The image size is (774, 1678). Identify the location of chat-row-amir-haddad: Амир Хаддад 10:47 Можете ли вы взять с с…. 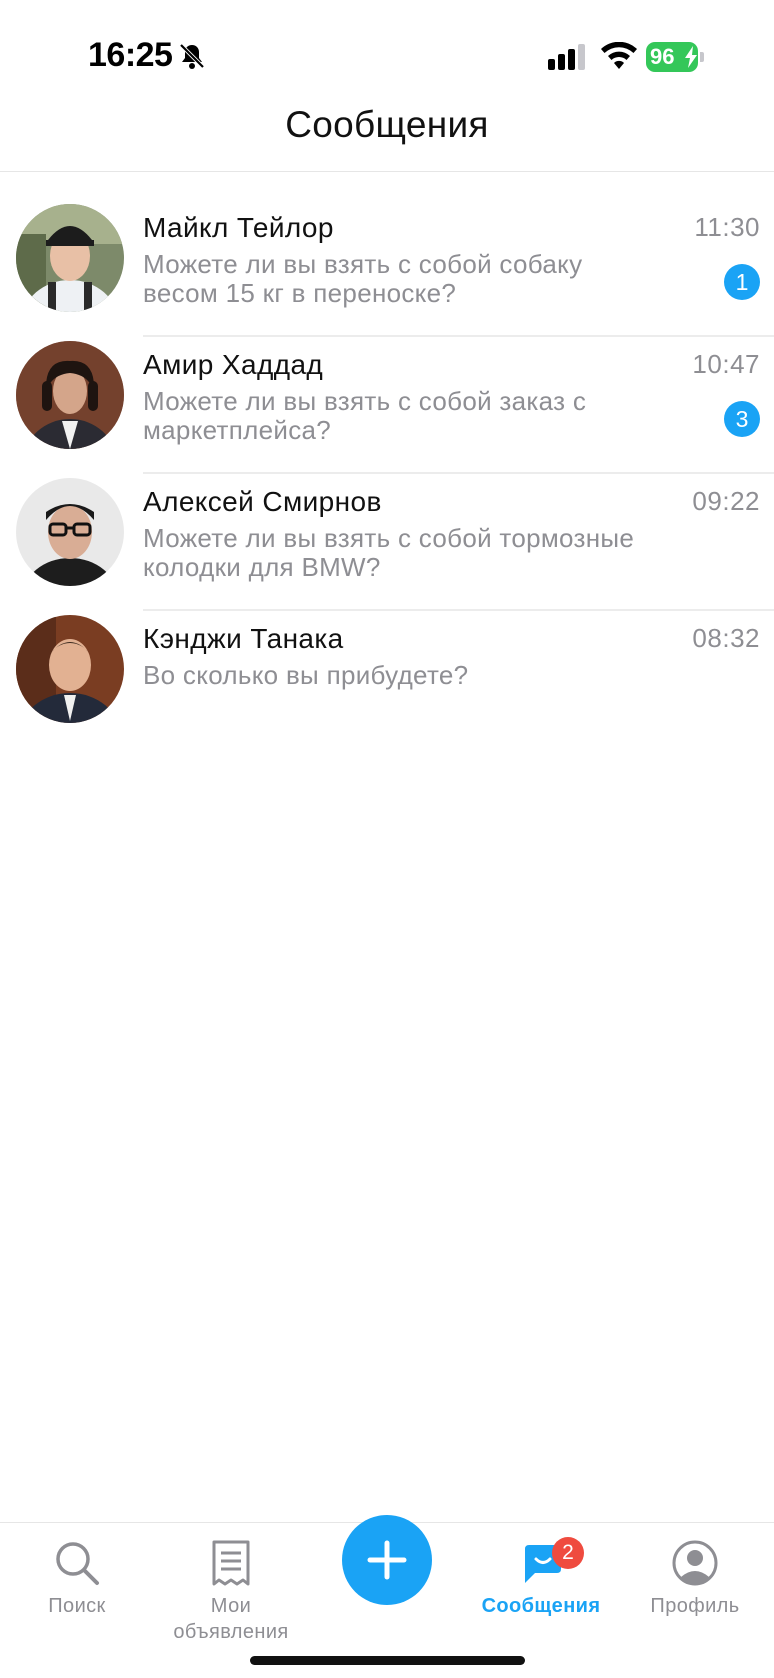
(387, 405).